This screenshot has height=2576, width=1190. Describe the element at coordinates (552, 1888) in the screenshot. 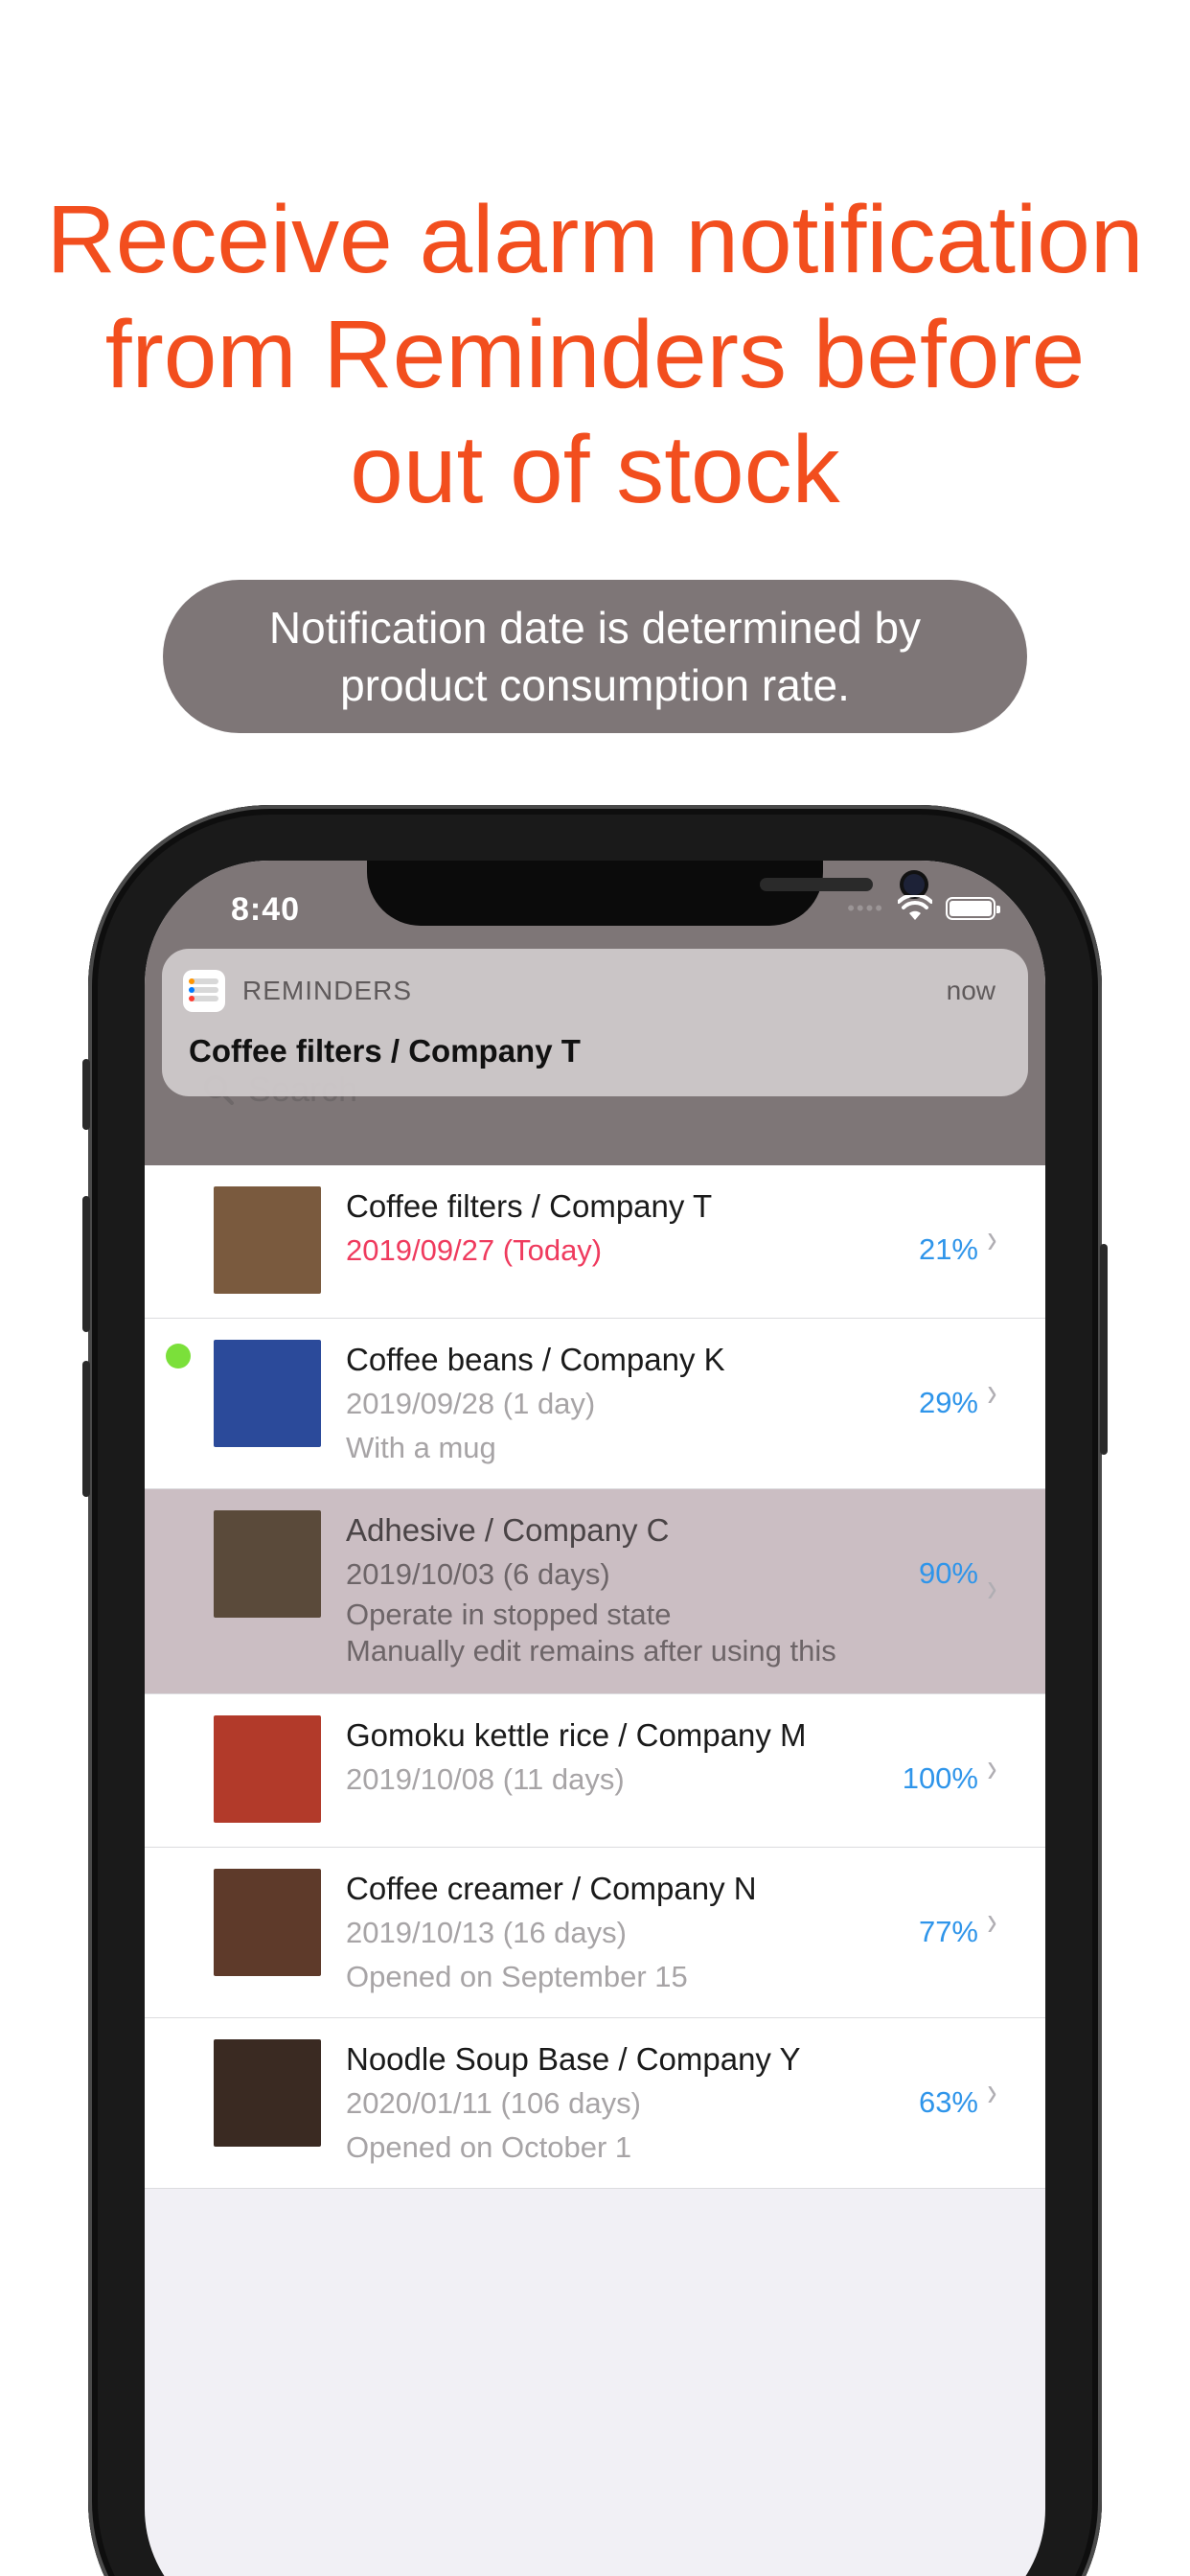

I see `item-title: Coffee creamer / Company N` at that location.